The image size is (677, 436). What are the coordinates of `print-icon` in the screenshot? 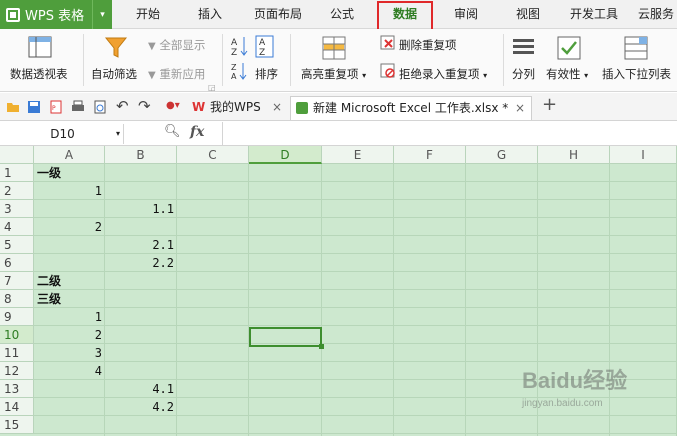 It's located at (78, 107).